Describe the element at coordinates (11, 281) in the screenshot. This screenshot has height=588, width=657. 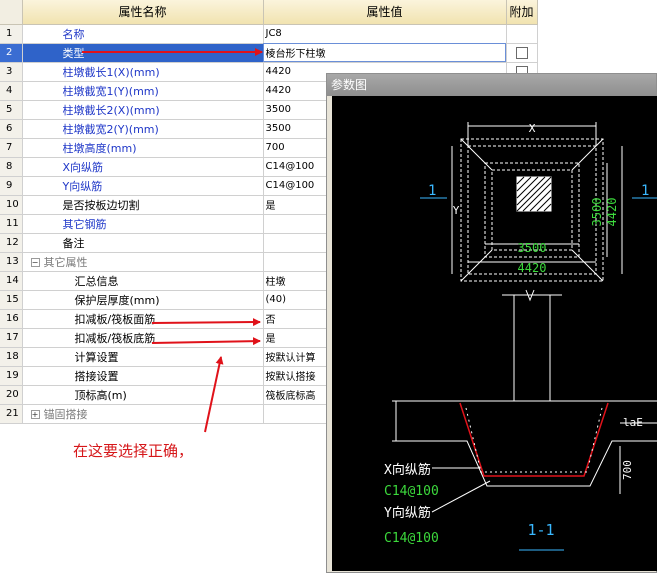
I see `row-number: 14` at that location.